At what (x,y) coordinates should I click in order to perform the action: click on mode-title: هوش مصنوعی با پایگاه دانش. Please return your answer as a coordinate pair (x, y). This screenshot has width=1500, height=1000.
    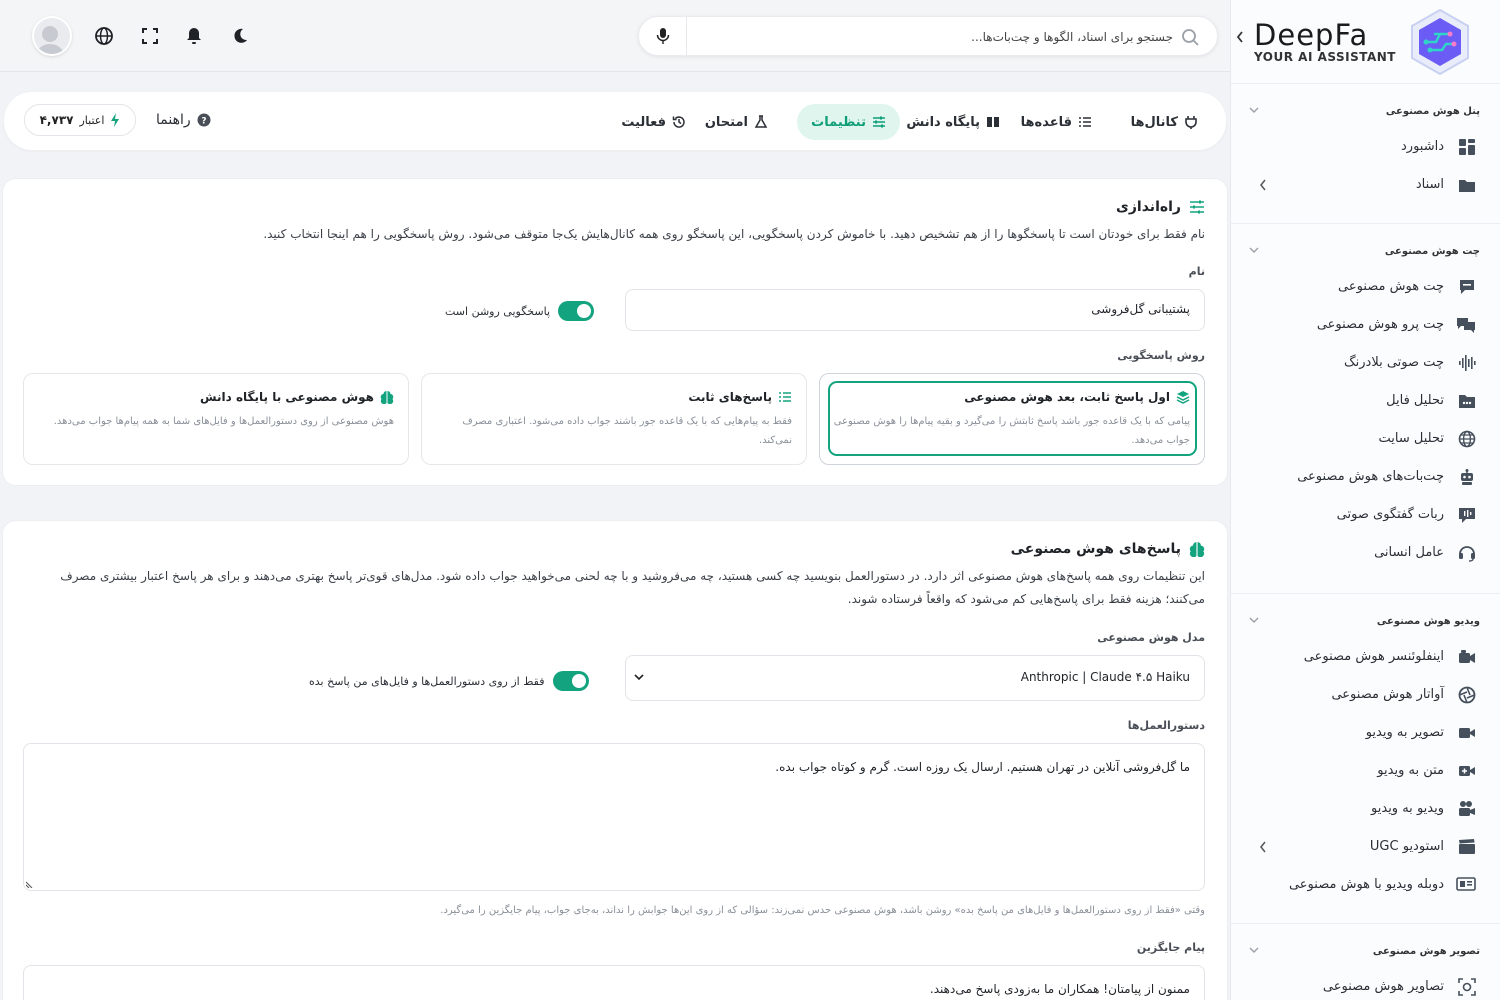
    Looking at the image, I should click on (297, 397).